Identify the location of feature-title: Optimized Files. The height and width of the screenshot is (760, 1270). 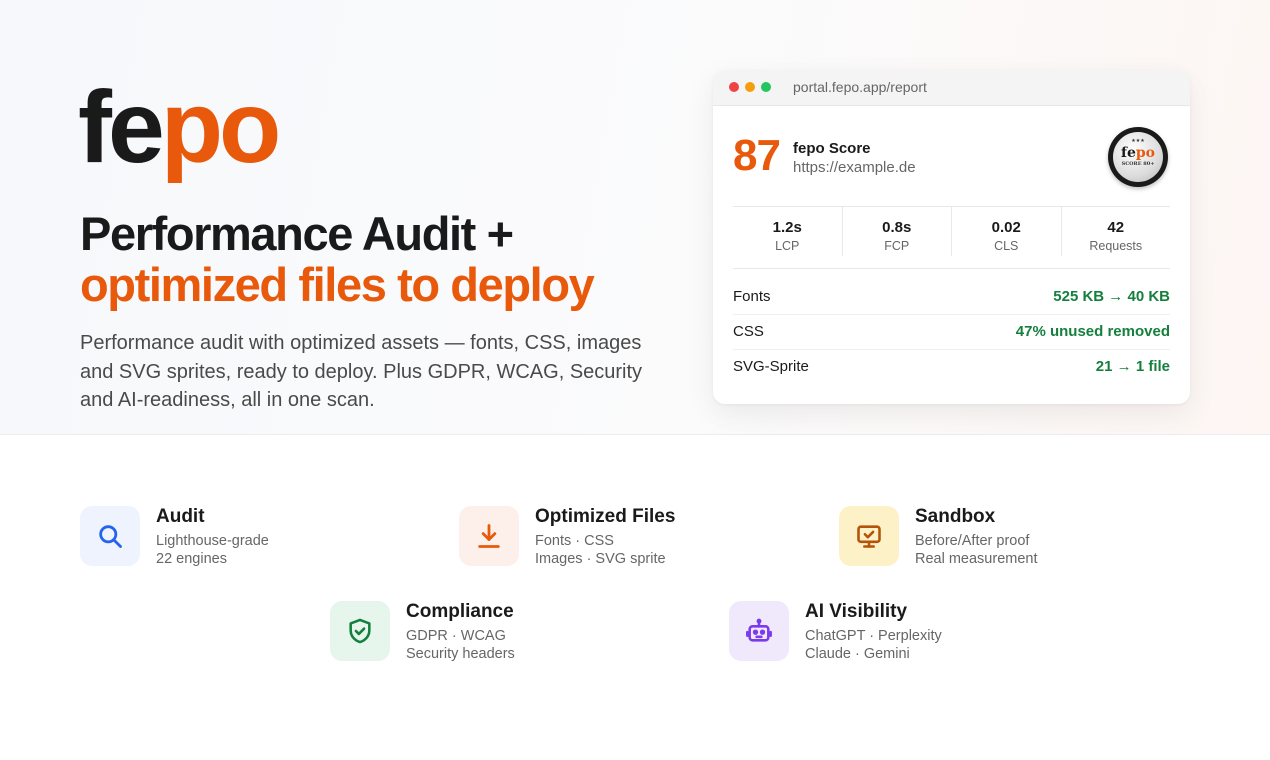
(605, 516).